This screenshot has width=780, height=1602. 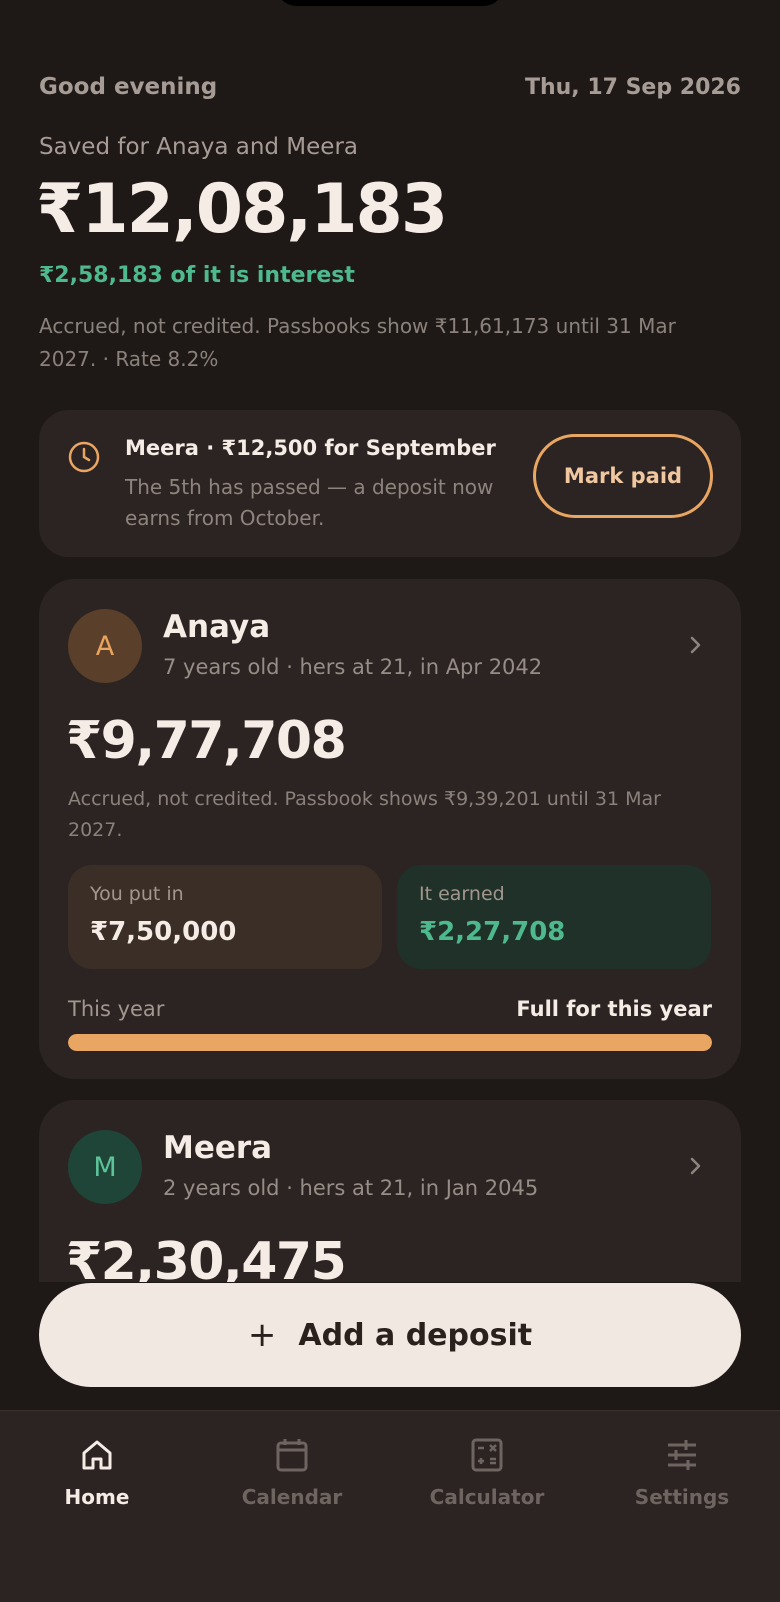 What do you see at coordinates (217, 627) in the screenshot?
I see `child-name: Anaya` at bounding box center [217, 627].